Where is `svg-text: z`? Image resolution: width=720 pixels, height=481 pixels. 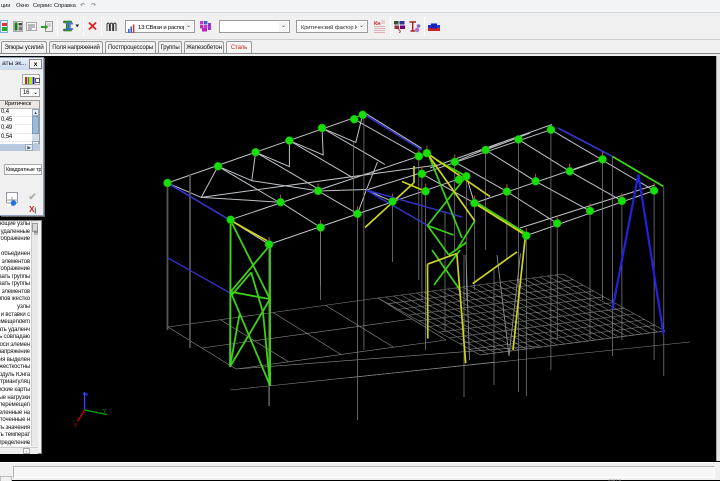
svg-text: z is located at coordinates (87, 395).